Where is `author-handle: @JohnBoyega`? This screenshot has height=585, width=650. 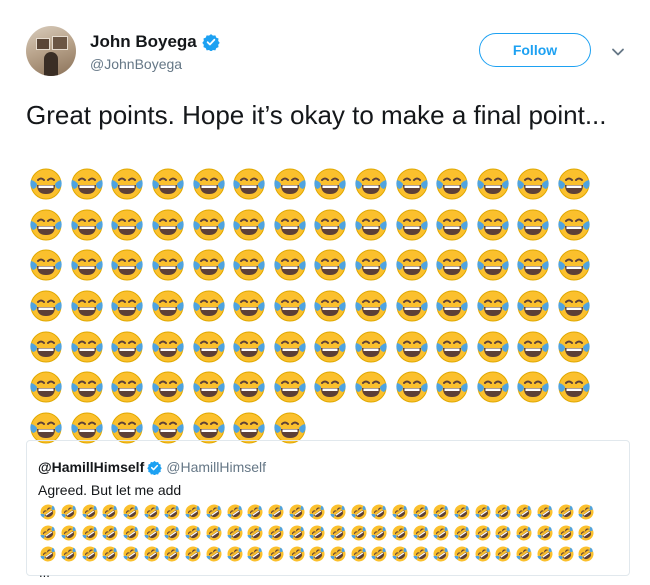
author-handle: @JohnBoyega is located at coordinates (136, 64).